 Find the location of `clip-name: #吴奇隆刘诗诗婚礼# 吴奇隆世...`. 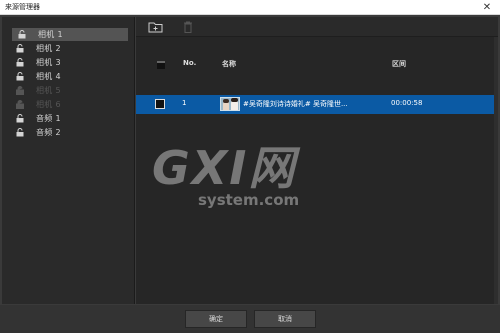

clip-name: #吴奇隆刘诗诗婚礼# 吴奇隆世... is located at coordinates (295, 104).